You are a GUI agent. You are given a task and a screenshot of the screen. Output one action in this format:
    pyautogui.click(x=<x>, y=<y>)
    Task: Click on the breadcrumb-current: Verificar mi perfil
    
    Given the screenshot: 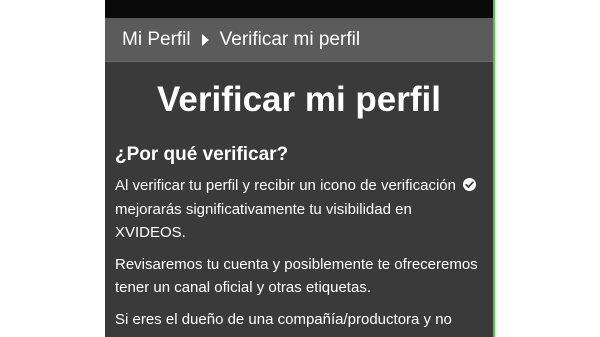 What is the action you would take?
    pyautogui.click(x=290, y=39)
    